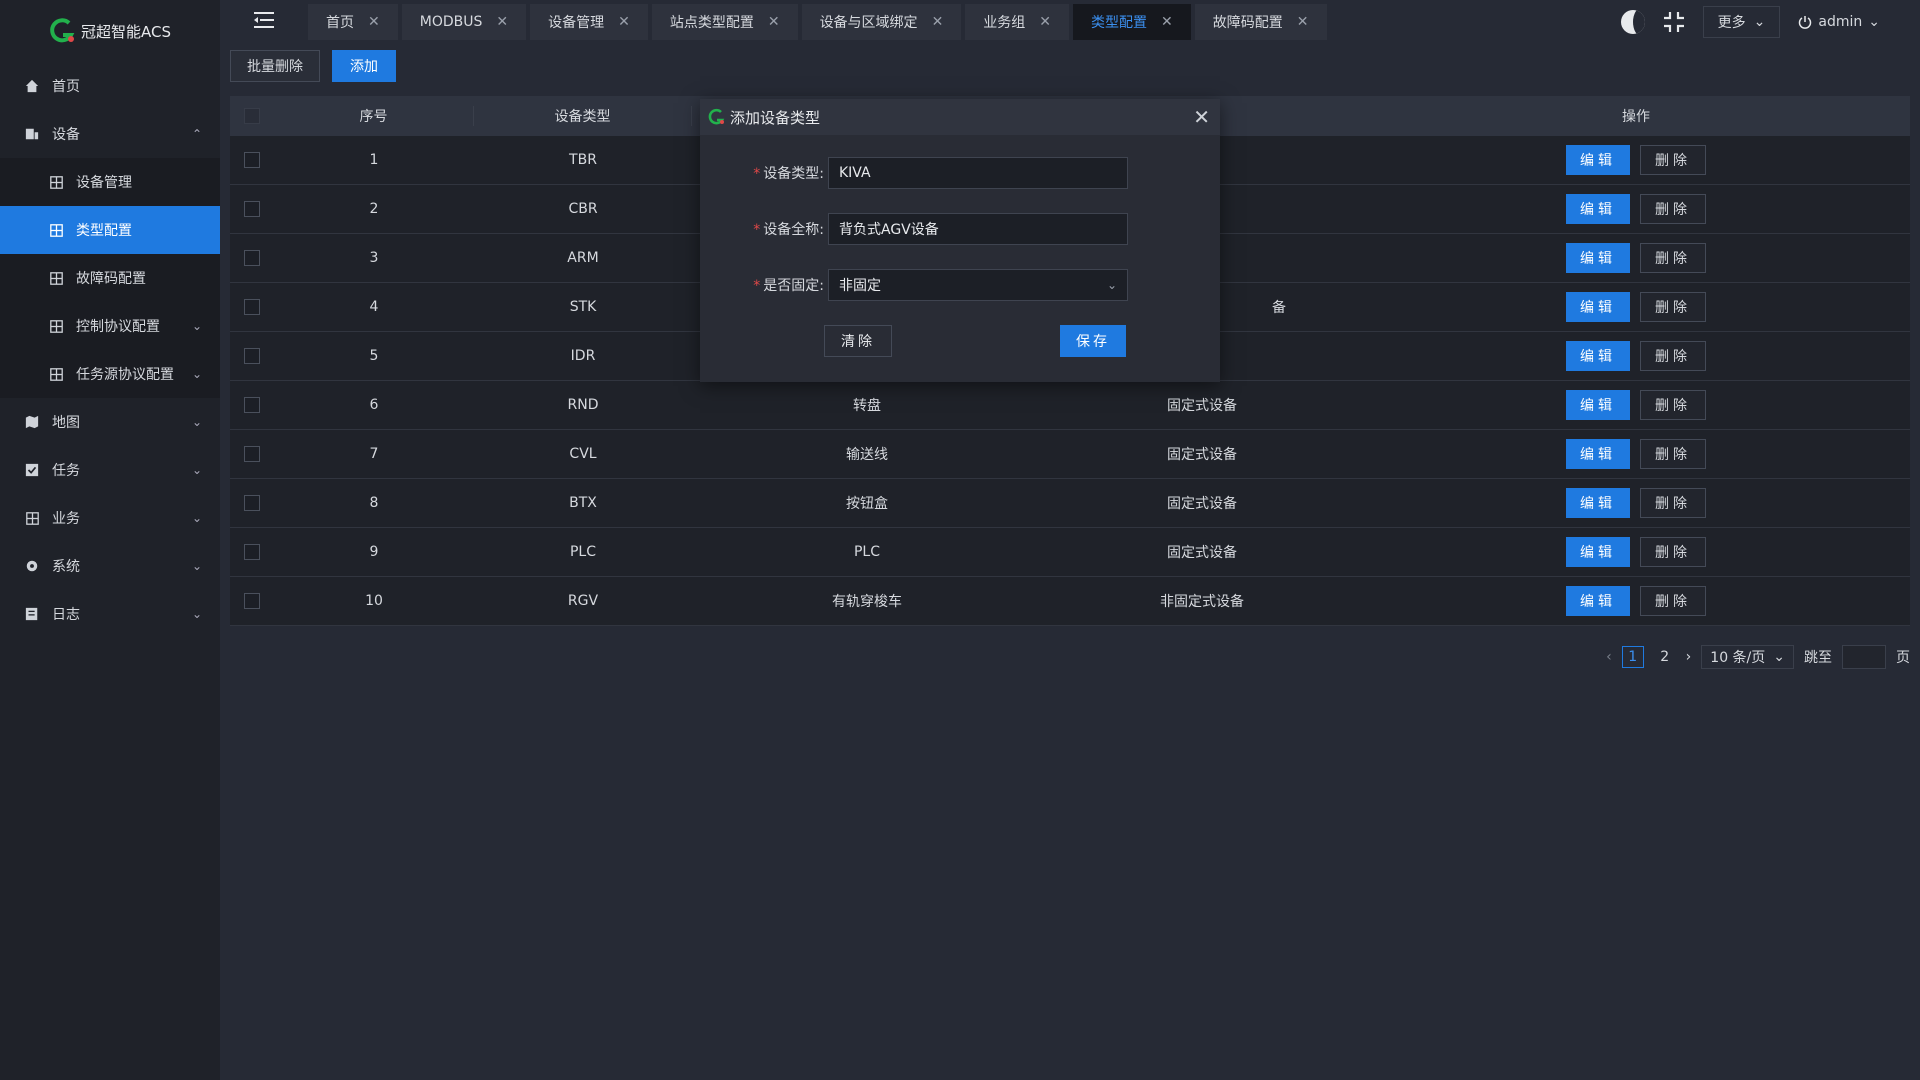  What do you see at coordinates (583, 307) in the screenshot?
I see `cell-type: STK` at bounding box center [583, 307].